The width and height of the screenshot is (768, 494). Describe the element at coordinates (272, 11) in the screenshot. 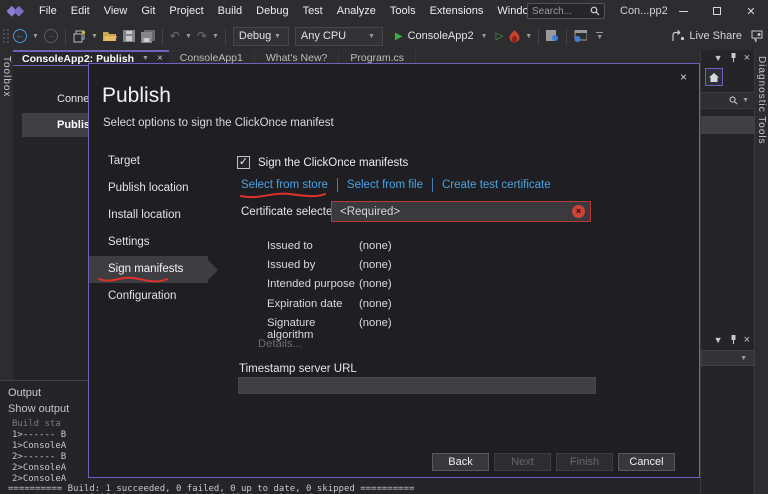

I see `menu-item: Debug` at that location.